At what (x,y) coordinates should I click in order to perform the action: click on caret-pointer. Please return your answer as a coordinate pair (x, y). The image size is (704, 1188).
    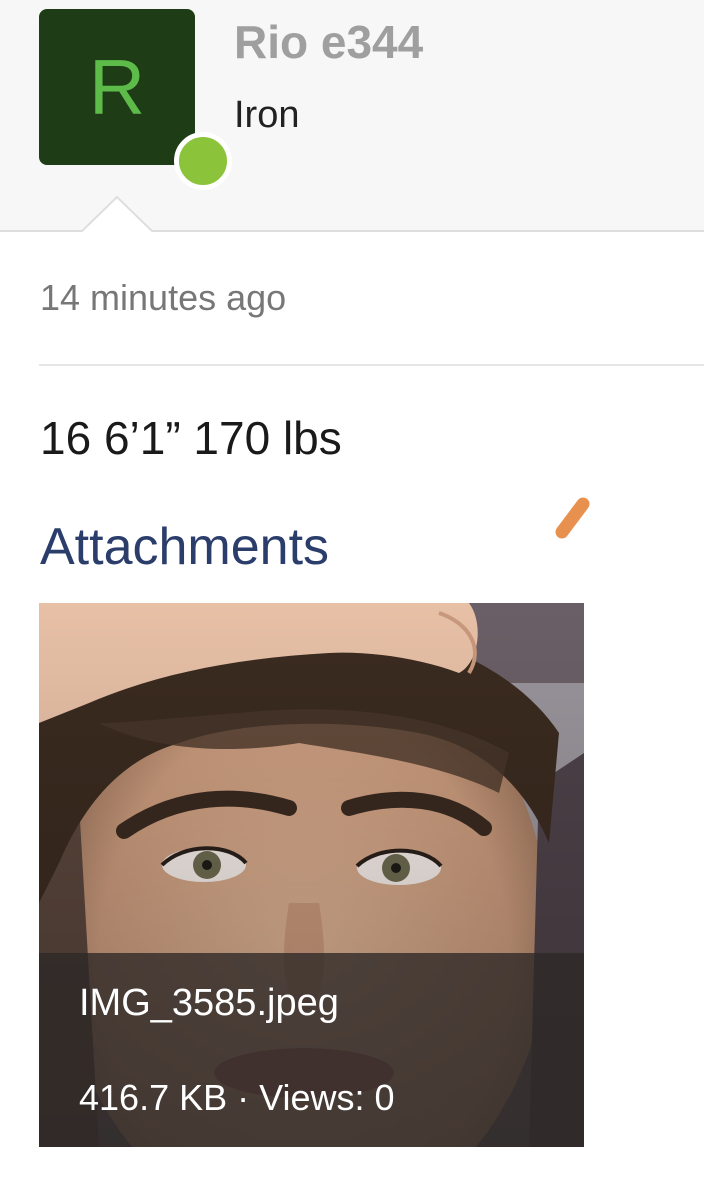
    Looking at the image, I should click on (117, 213).